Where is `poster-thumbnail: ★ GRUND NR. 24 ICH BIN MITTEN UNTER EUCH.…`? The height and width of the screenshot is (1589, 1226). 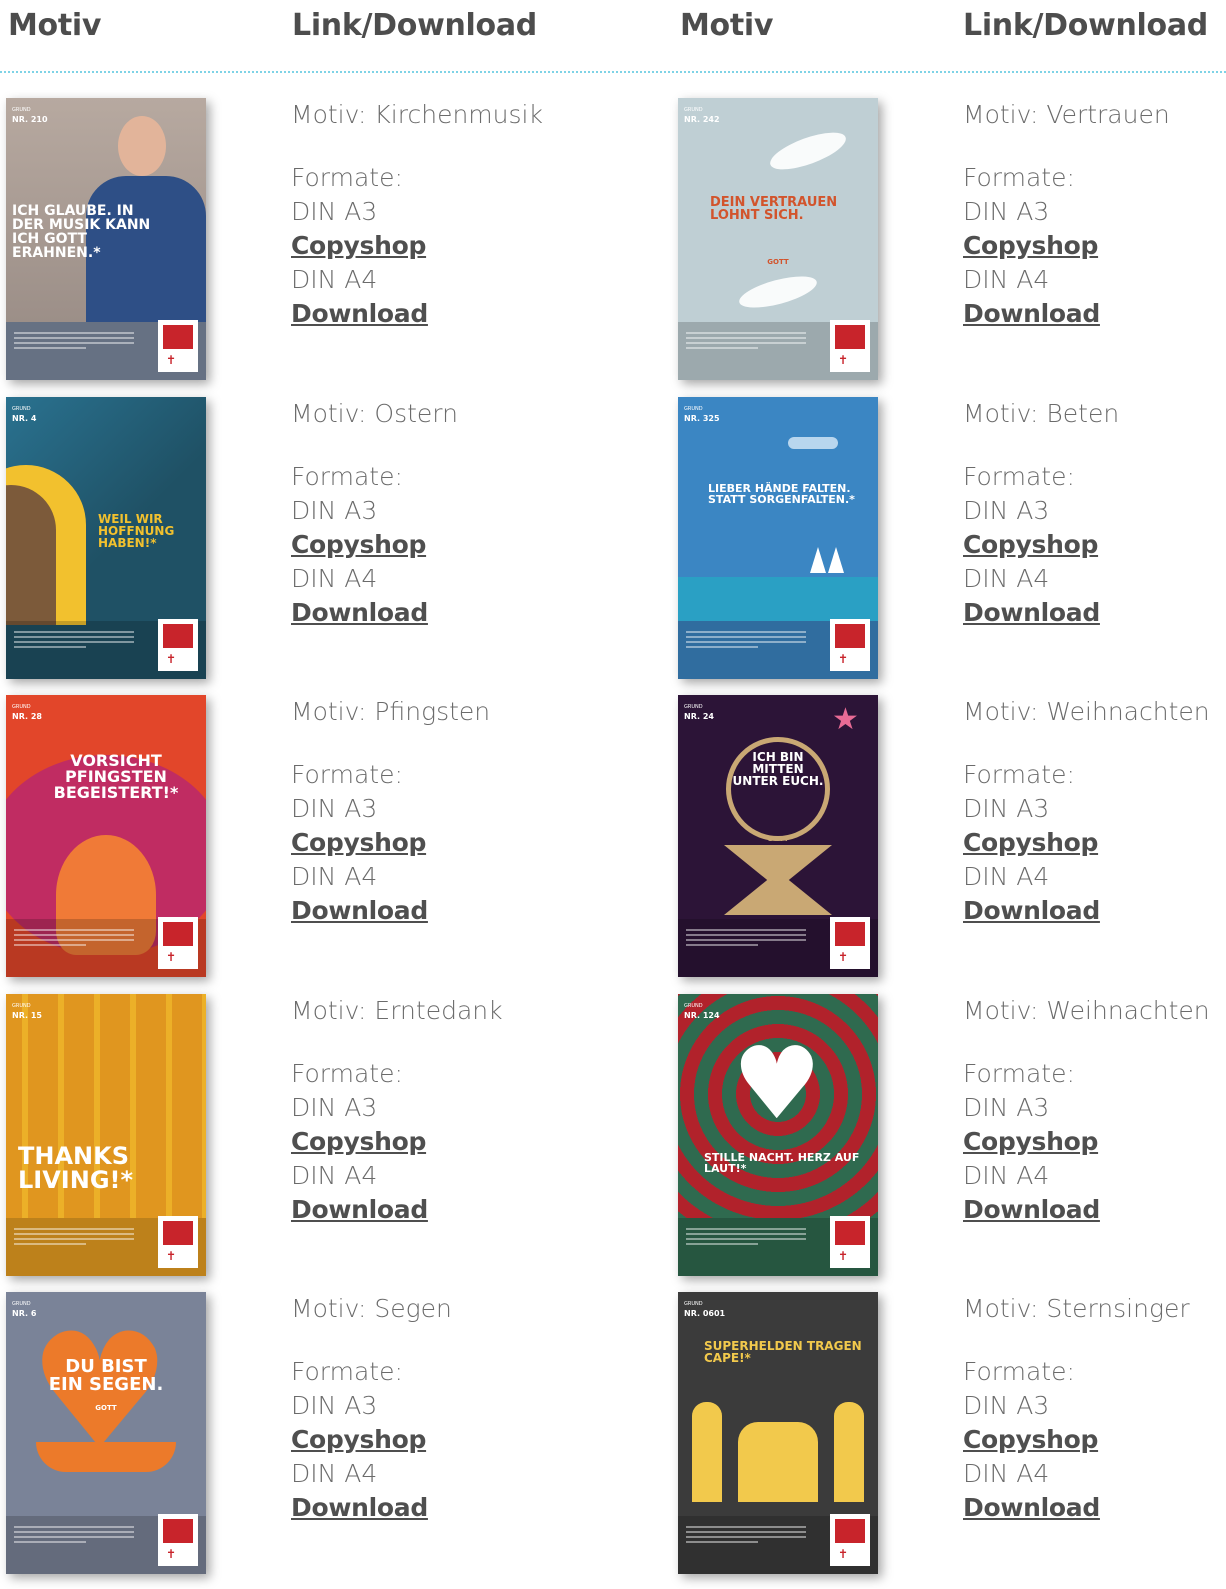 poster-thumbnail: ★ GRUND NR. 24 ICH BIN MITTEN UNTER EUCH.… is located at coordinates (778, 836).